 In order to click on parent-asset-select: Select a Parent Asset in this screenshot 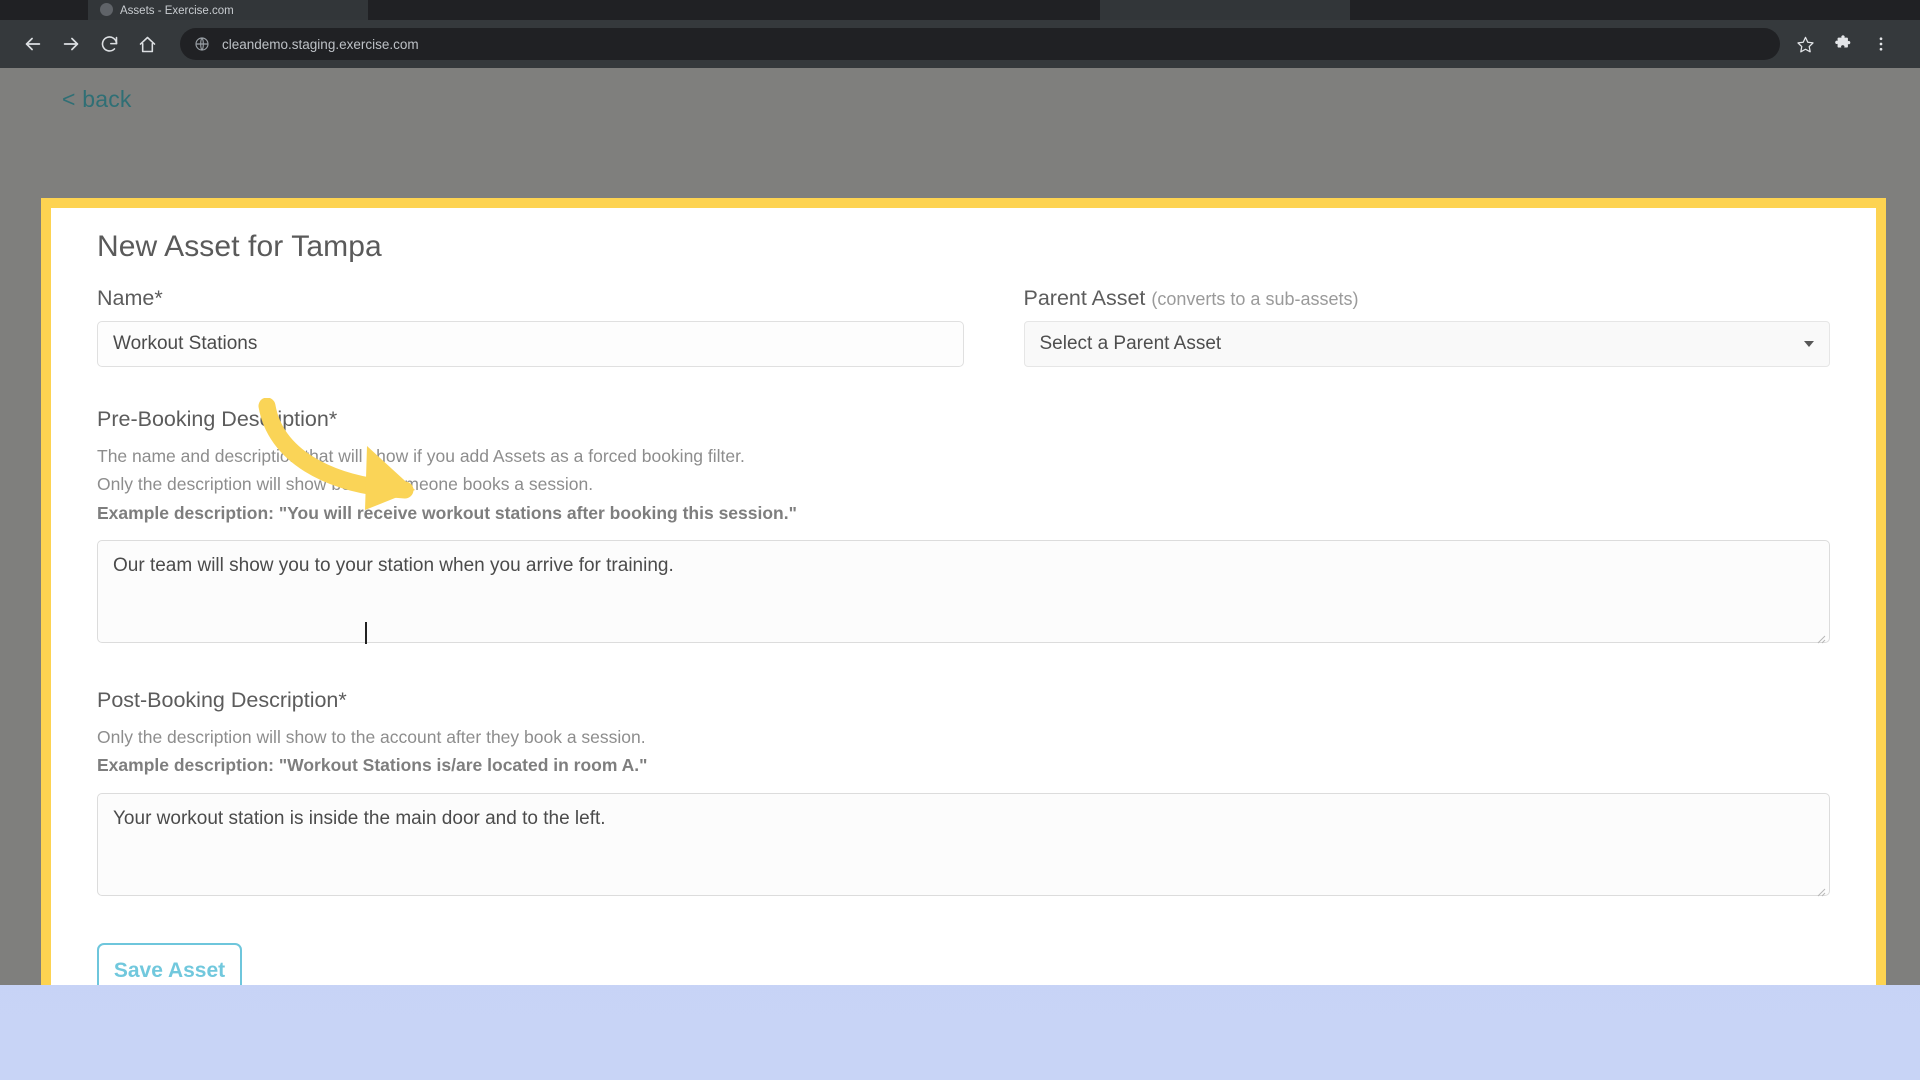, I will do `click(1426, 344)`.